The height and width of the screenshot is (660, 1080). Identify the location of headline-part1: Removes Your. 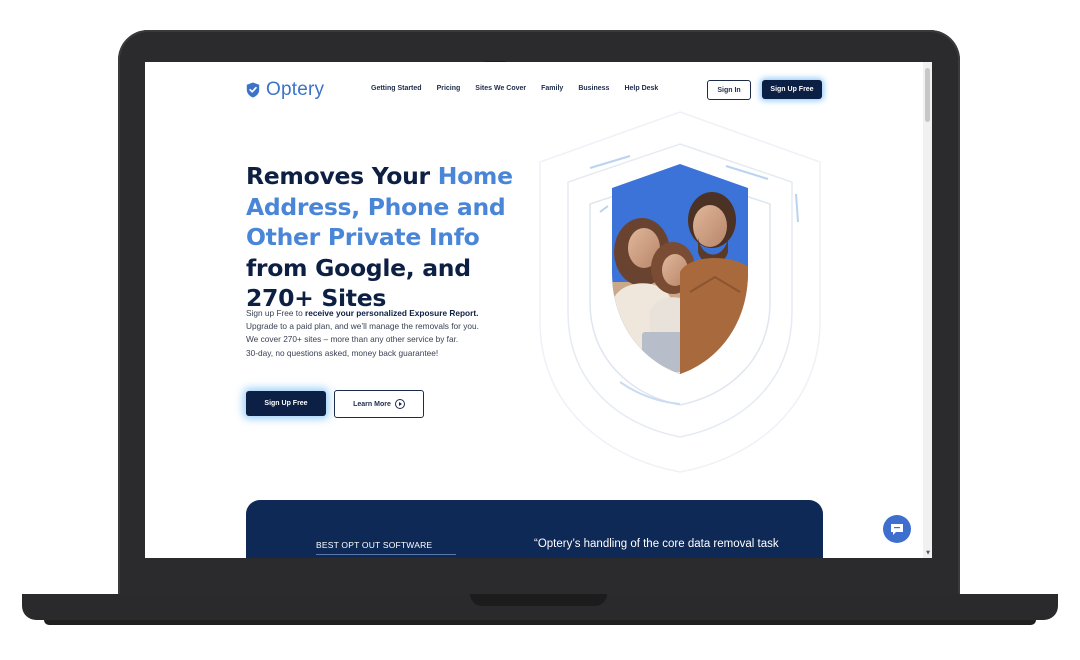
(342, 176).